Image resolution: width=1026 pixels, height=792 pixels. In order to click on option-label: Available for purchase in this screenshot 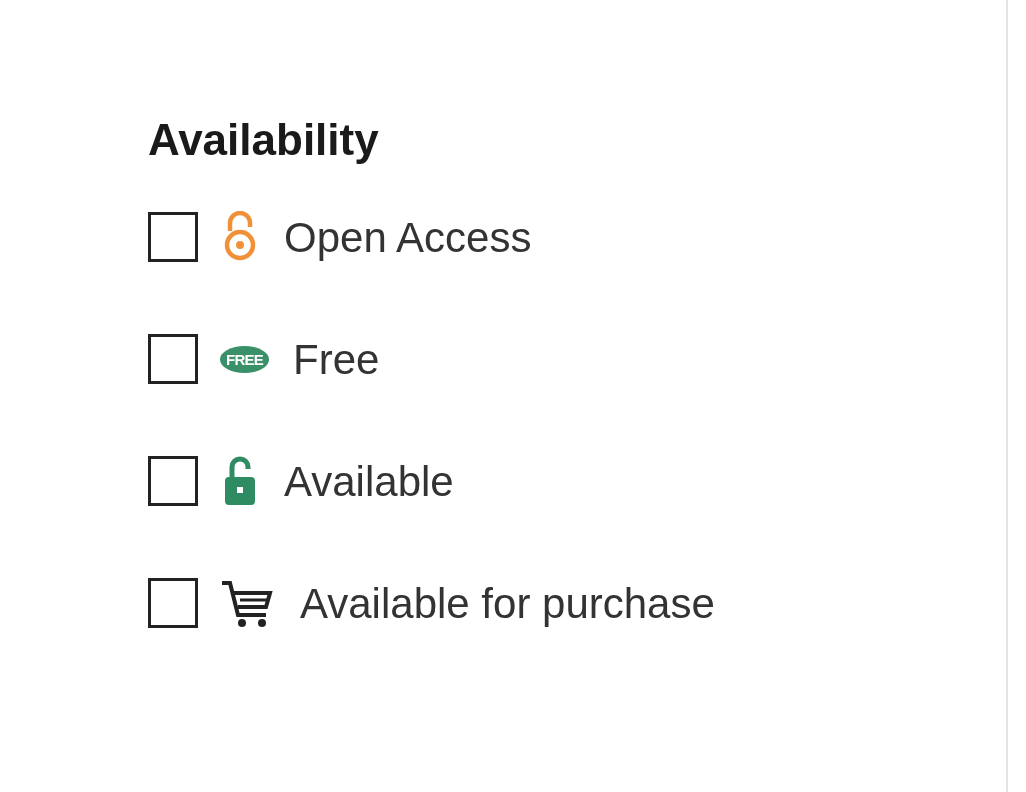, I will do `click(507, 603)`.